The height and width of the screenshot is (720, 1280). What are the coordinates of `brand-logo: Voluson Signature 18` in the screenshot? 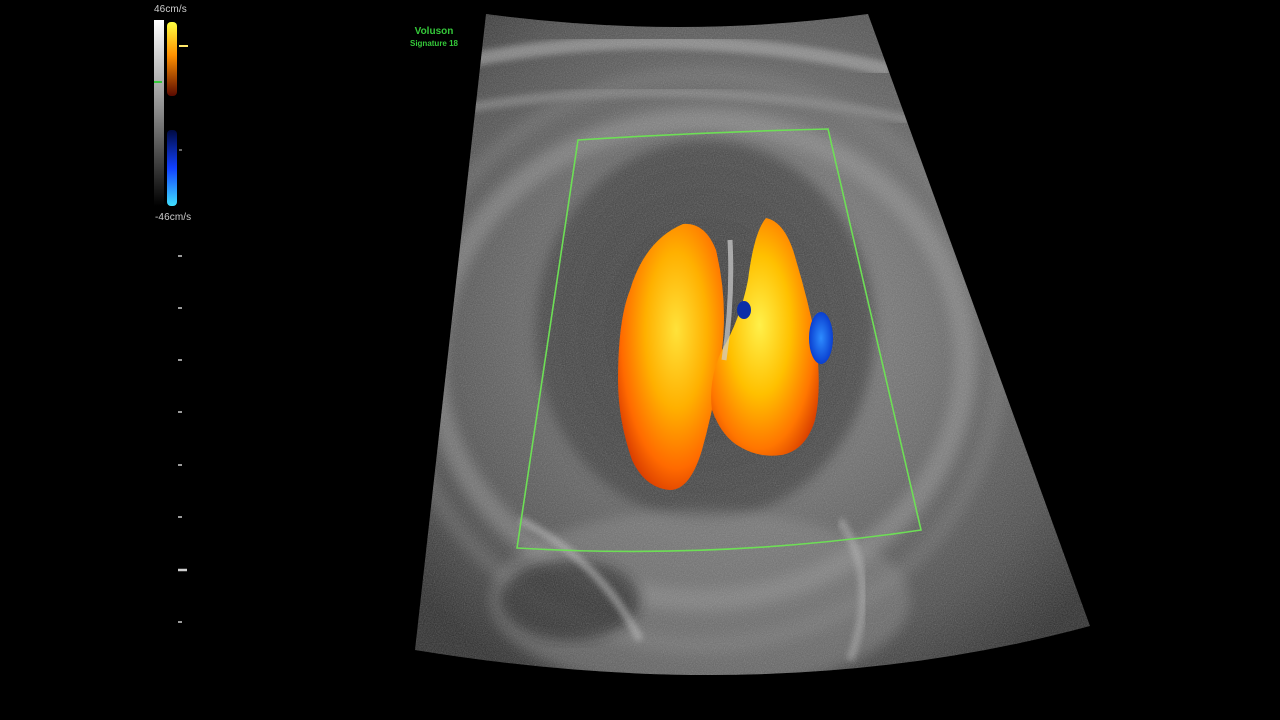 It's located at (434, 38).